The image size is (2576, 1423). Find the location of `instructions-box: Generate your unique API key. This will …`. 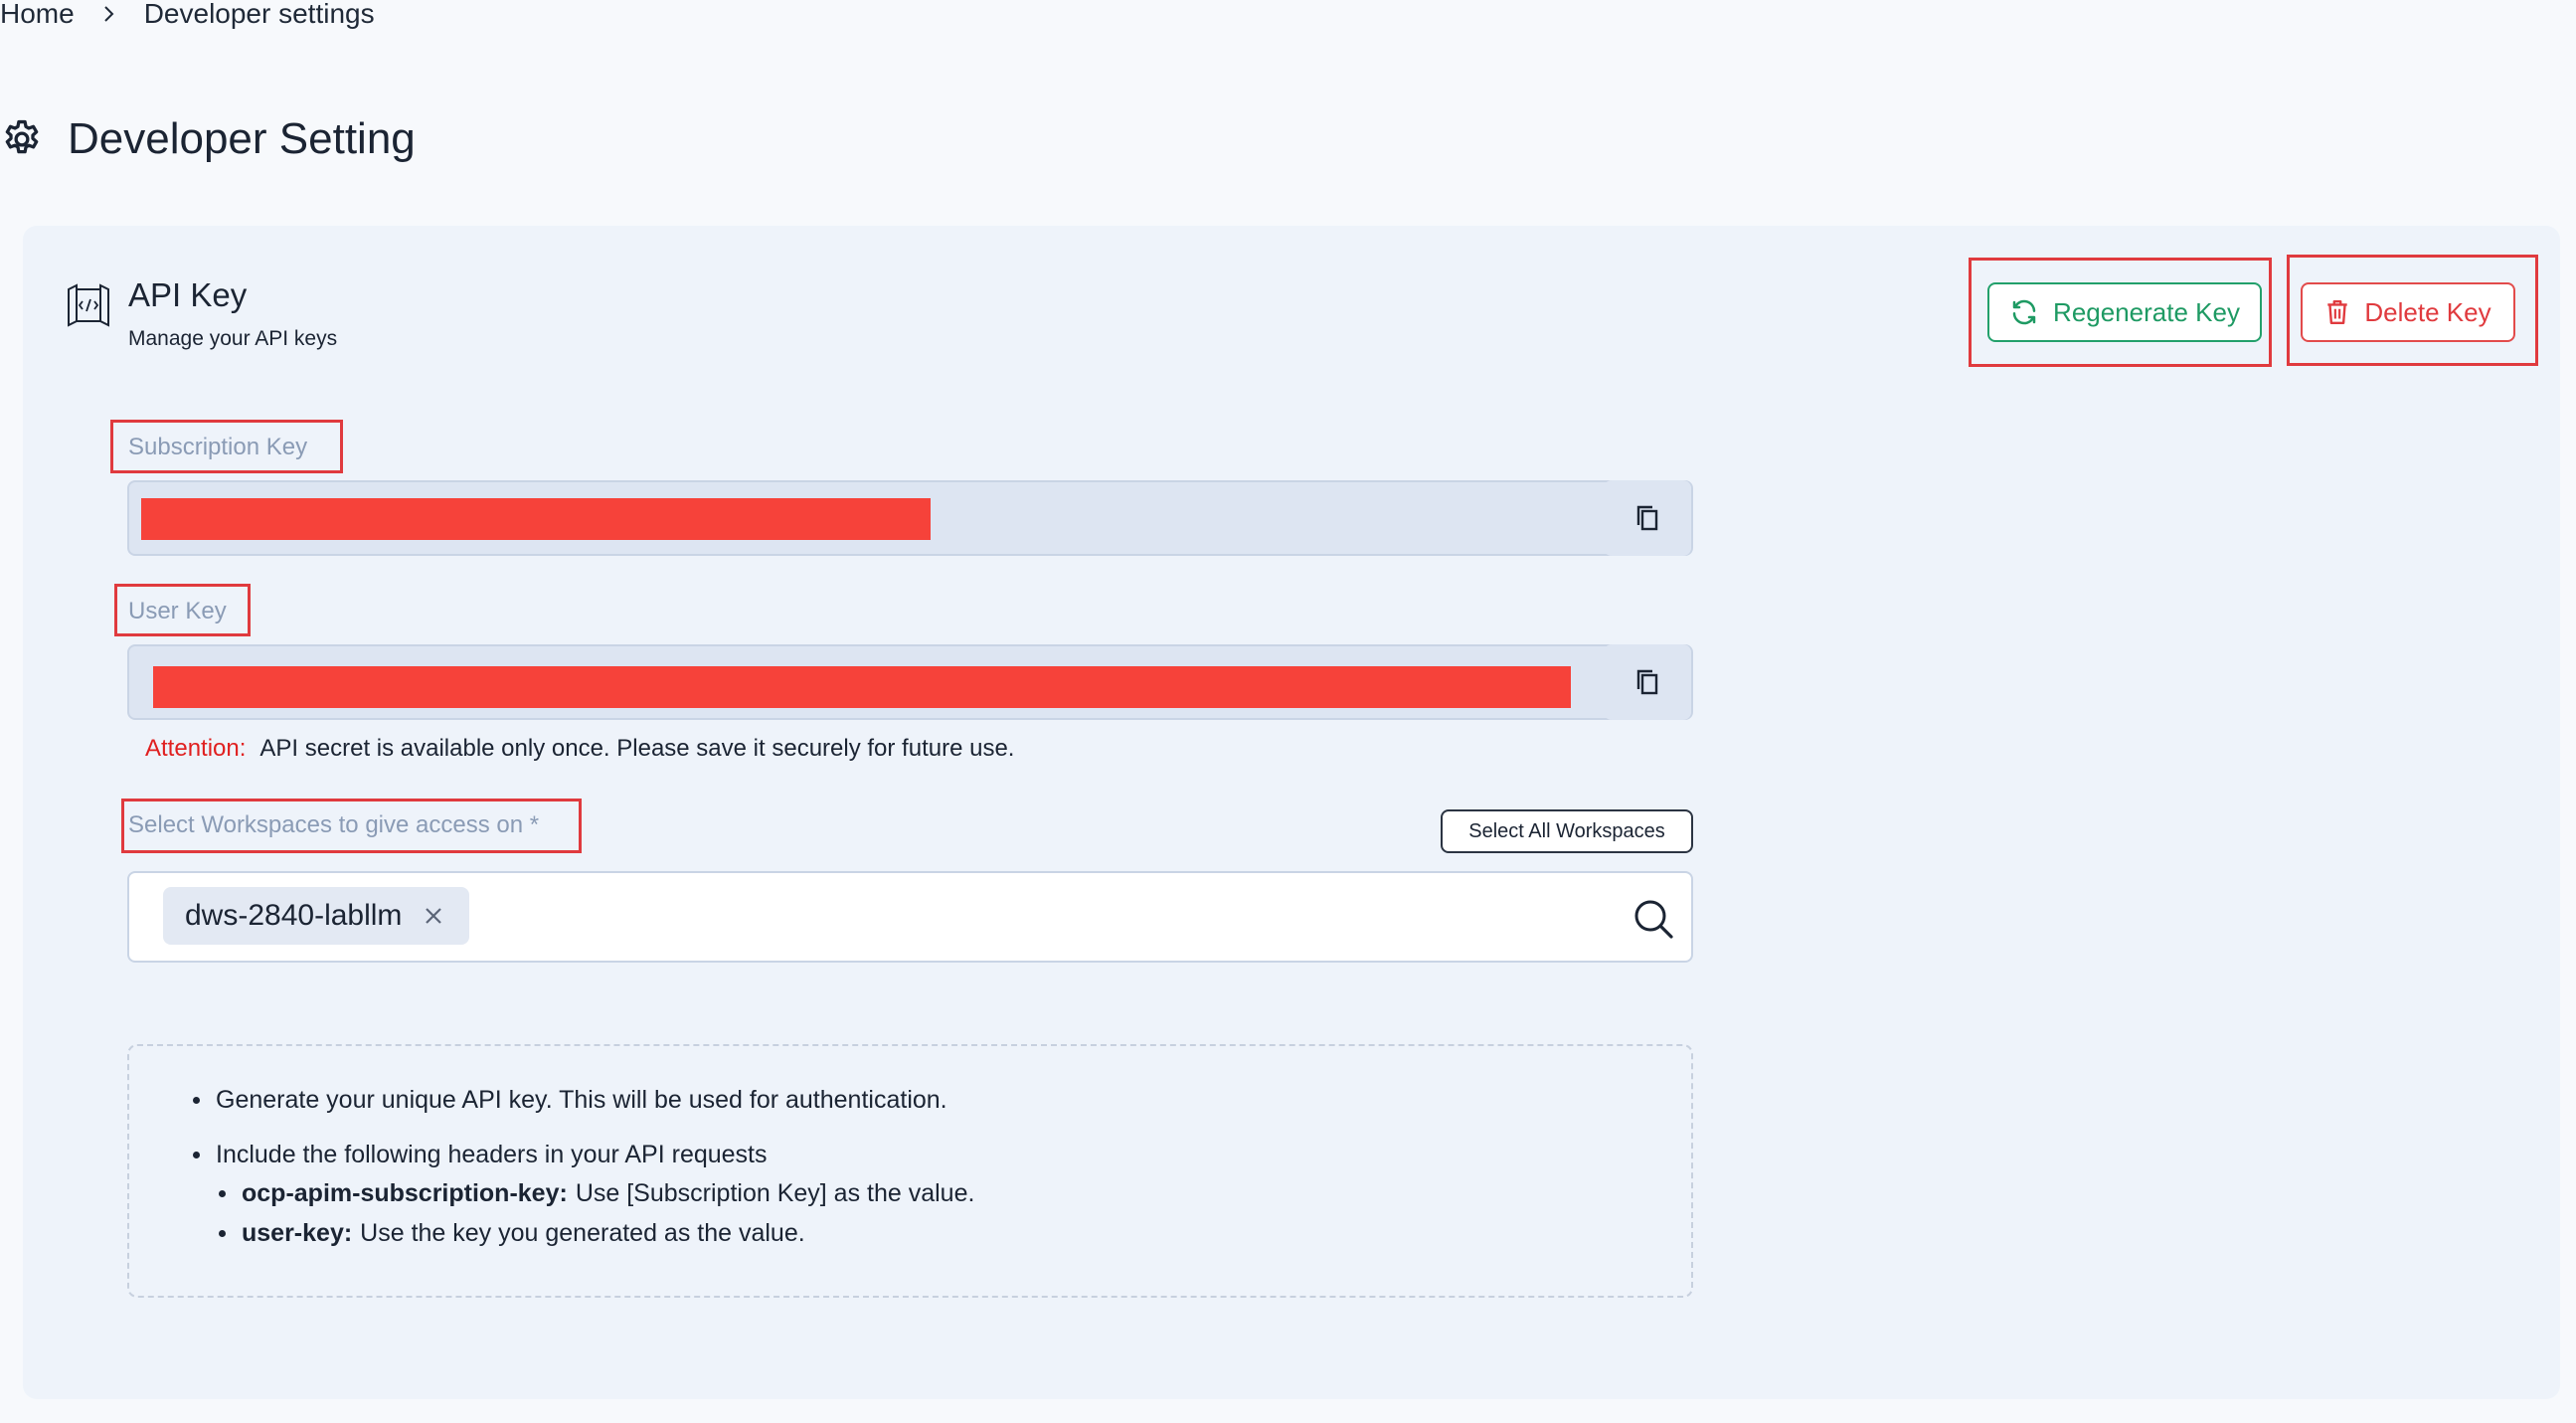

instructions-box: Generate your unique API key. This will … is located at coordinates (910, 1171).